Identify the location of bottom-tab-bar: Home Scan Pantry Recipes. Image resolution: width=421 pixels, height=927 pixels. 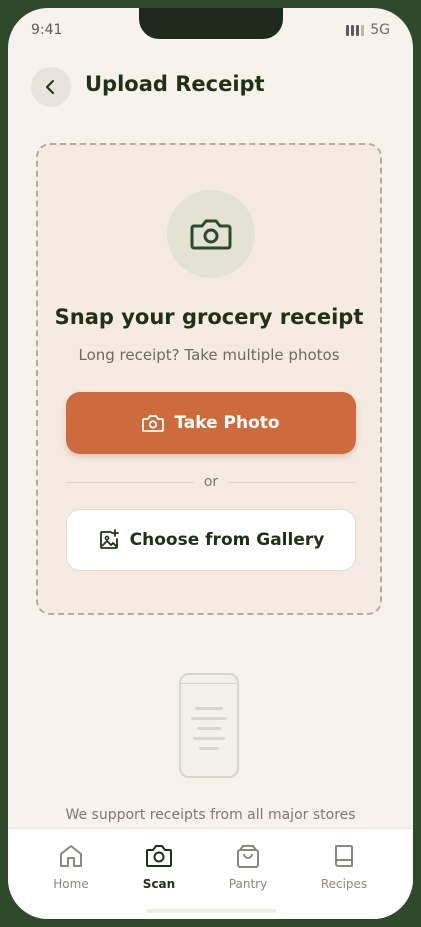
(210, 873).